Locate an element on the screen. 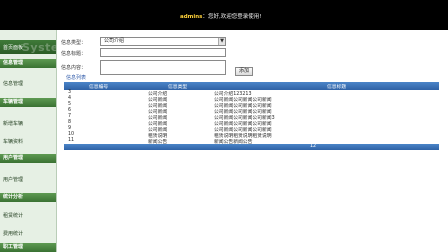 The height and width of the screenshot is (252, 448). type-select: 公司介绍 ▼ is located at coordinates (163, 41).